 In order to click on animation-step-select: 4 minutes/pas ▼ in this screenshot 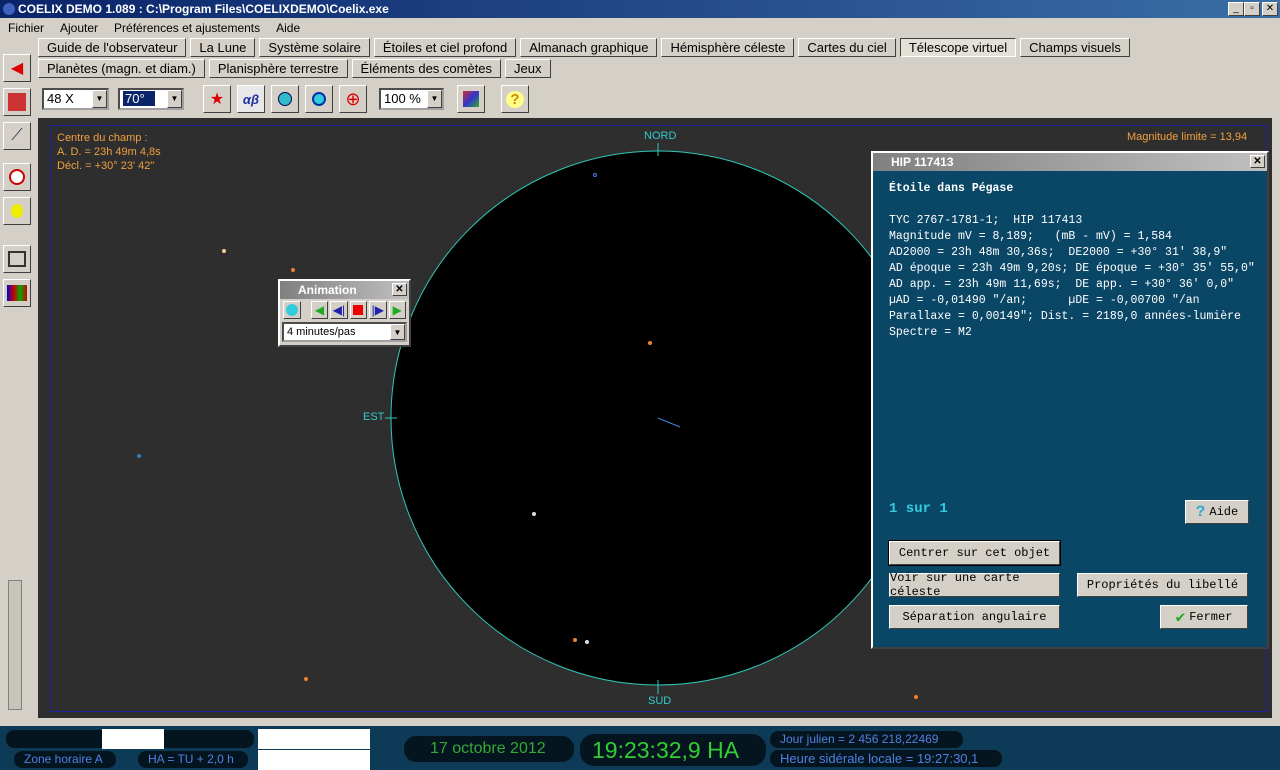, I will do `click(344, 332)`.